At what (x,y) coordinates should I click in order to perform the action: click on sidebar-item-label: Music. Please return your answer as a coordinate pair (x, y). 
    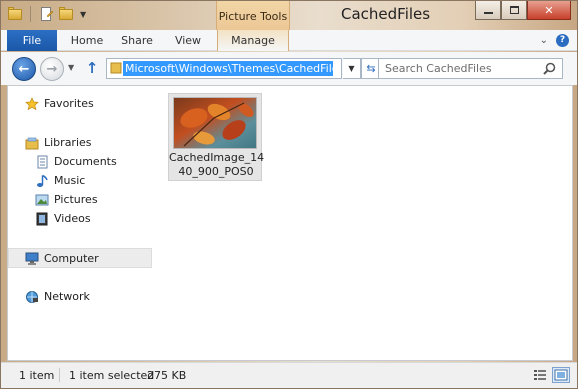
    Looking at the image, I should click on (70, 180).